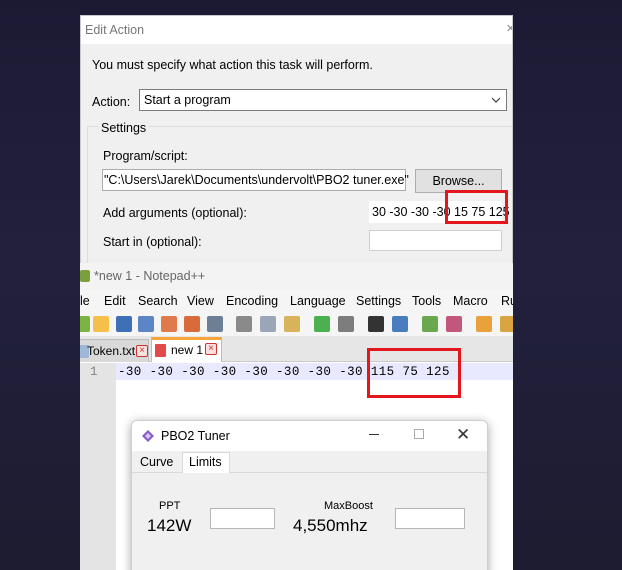  What do you see at coordinates (85, 276) in the screenshot?
I see `notepad-app-icon` at bounding box center [85, 276].